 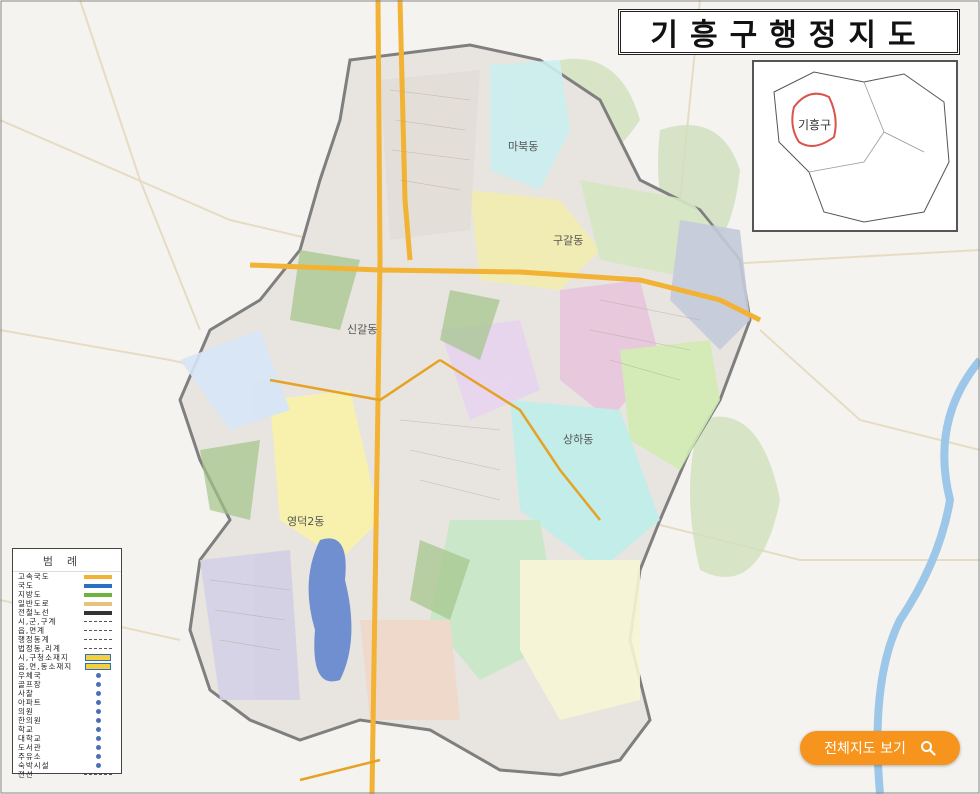 What do you see at coordinates (67, 756) in the screenshot?
I see `legend-item: 주유소` at bounding box center [67, 756].